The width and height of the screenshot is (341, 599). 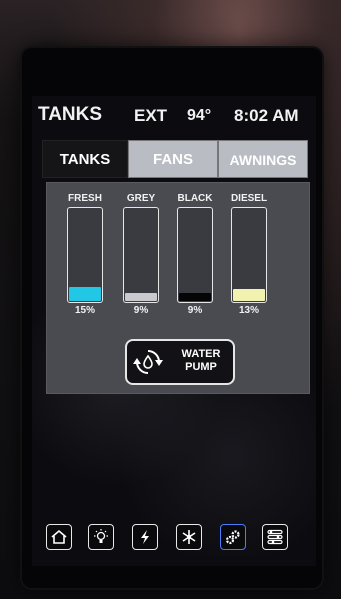 I want to click on water-pump-label-line2: PUMP, so click(x=201, y=367).